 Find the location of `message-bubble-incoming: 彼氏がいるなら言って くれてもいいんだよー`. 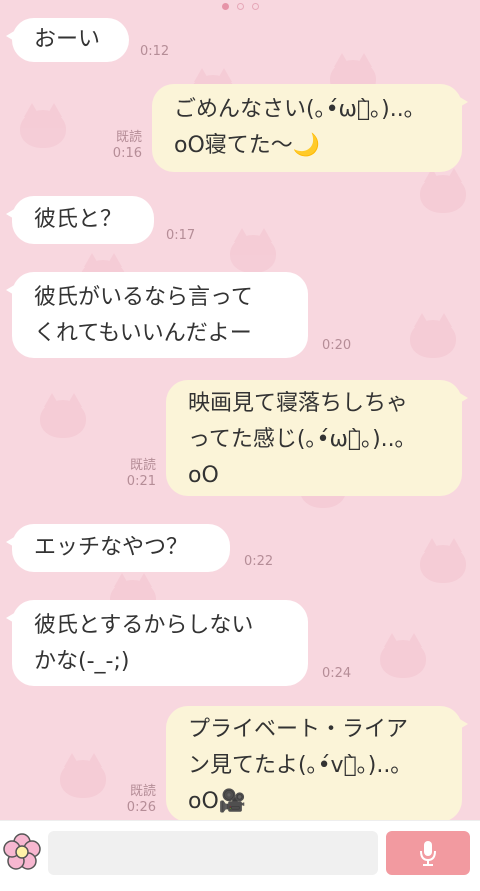

message-bubble-incoming: 彼氏がいるなら言って くれてもいいんだよー is located at coordinates (157, 315).